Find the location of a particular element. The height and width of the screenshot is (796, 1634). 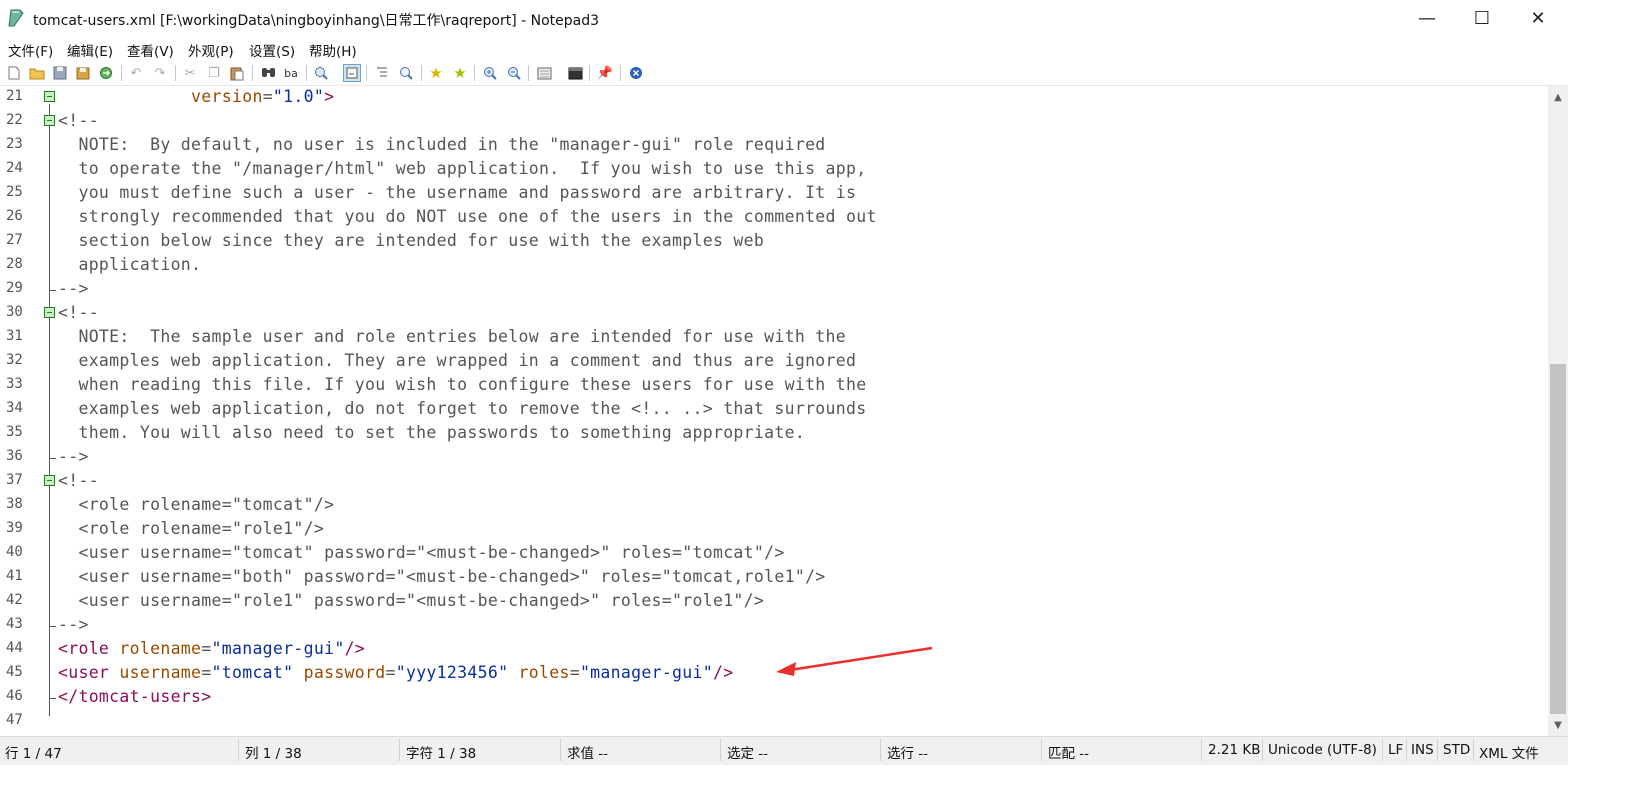

maximize-button: ☐ is located at coordinates (1482, 18).